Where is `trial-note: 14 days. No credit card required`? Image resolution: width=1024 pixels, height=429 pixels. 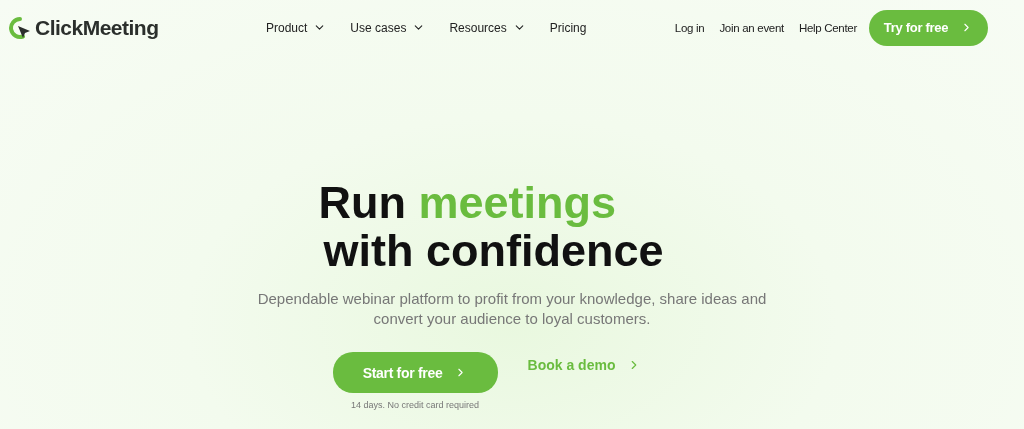
trial-note: 14 days. No credit card required is located at coordinates (415, 405).